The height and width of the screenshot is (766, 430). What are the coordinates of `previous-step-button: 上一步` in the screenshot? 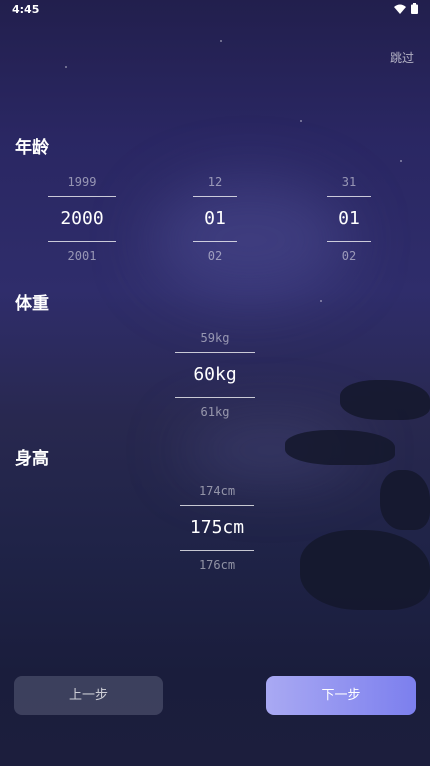 It's located at (88, 695).